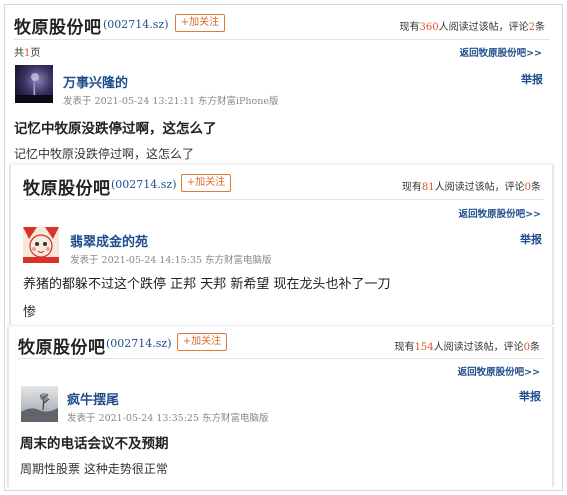 This screenshot has width=567, height=495. Describe the element at coordinates (171, 260) in the screenshot. I see `post-meta: 发表于 2021-05-24 14:15:35 东方财富电脑版` at that location.